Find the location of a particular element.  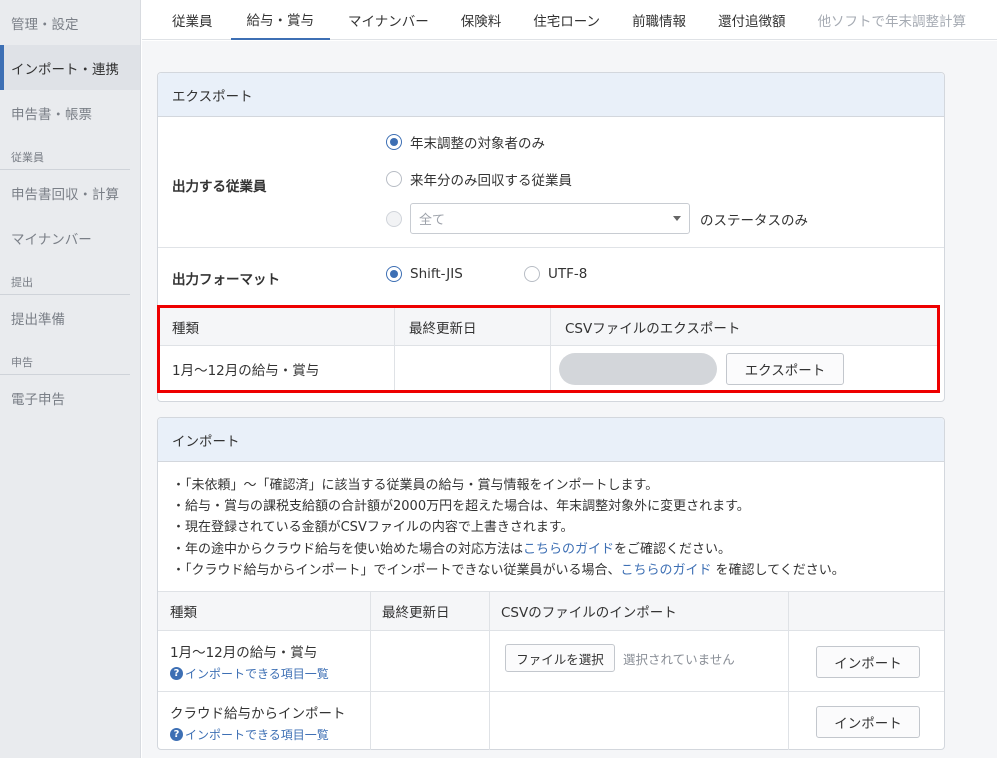

import-row-type-cell: クラウド給与からインポート ? インポートできる項目一覧 is located at coordinates (258, 722).